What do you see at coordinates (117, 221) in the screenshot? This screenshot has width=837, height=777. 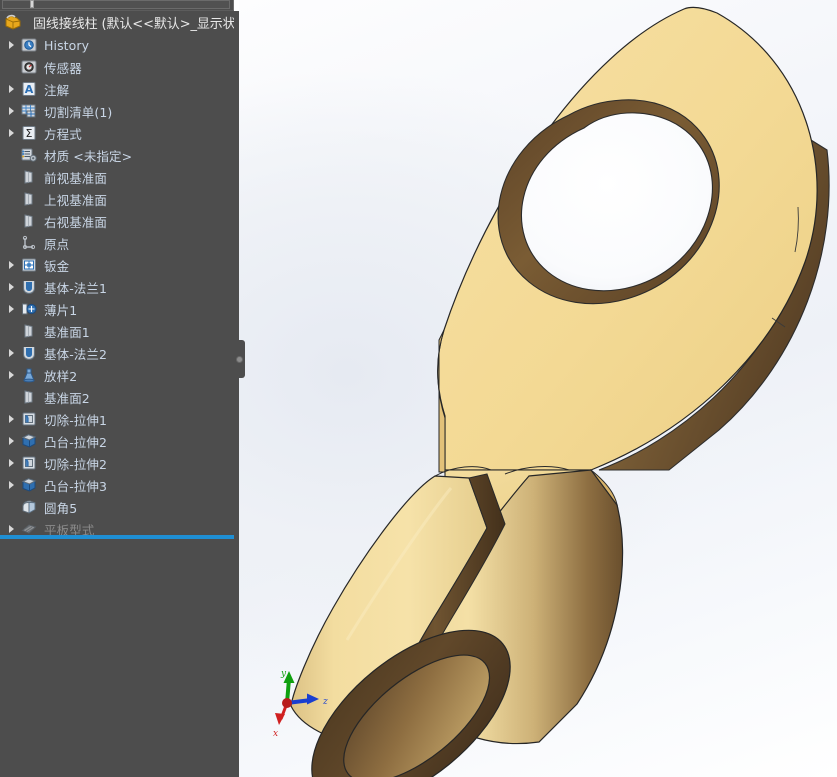 I see `feature-tree-item: 右视基准面` at bounding box center [117, 221].